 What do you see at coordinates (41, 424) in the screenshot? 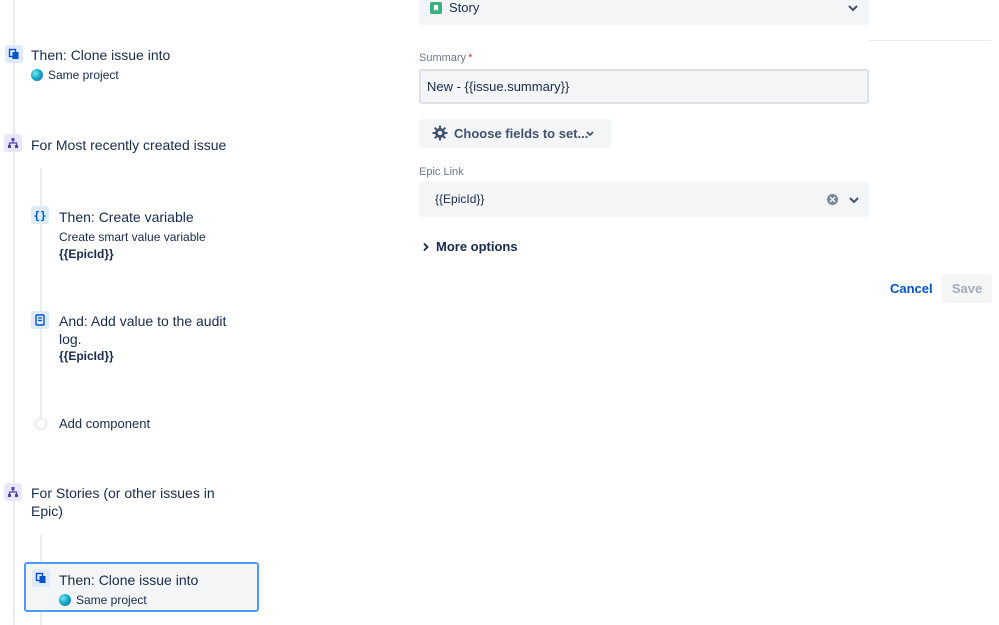
I see `add-component-dot` at bounding box center [41, 424].